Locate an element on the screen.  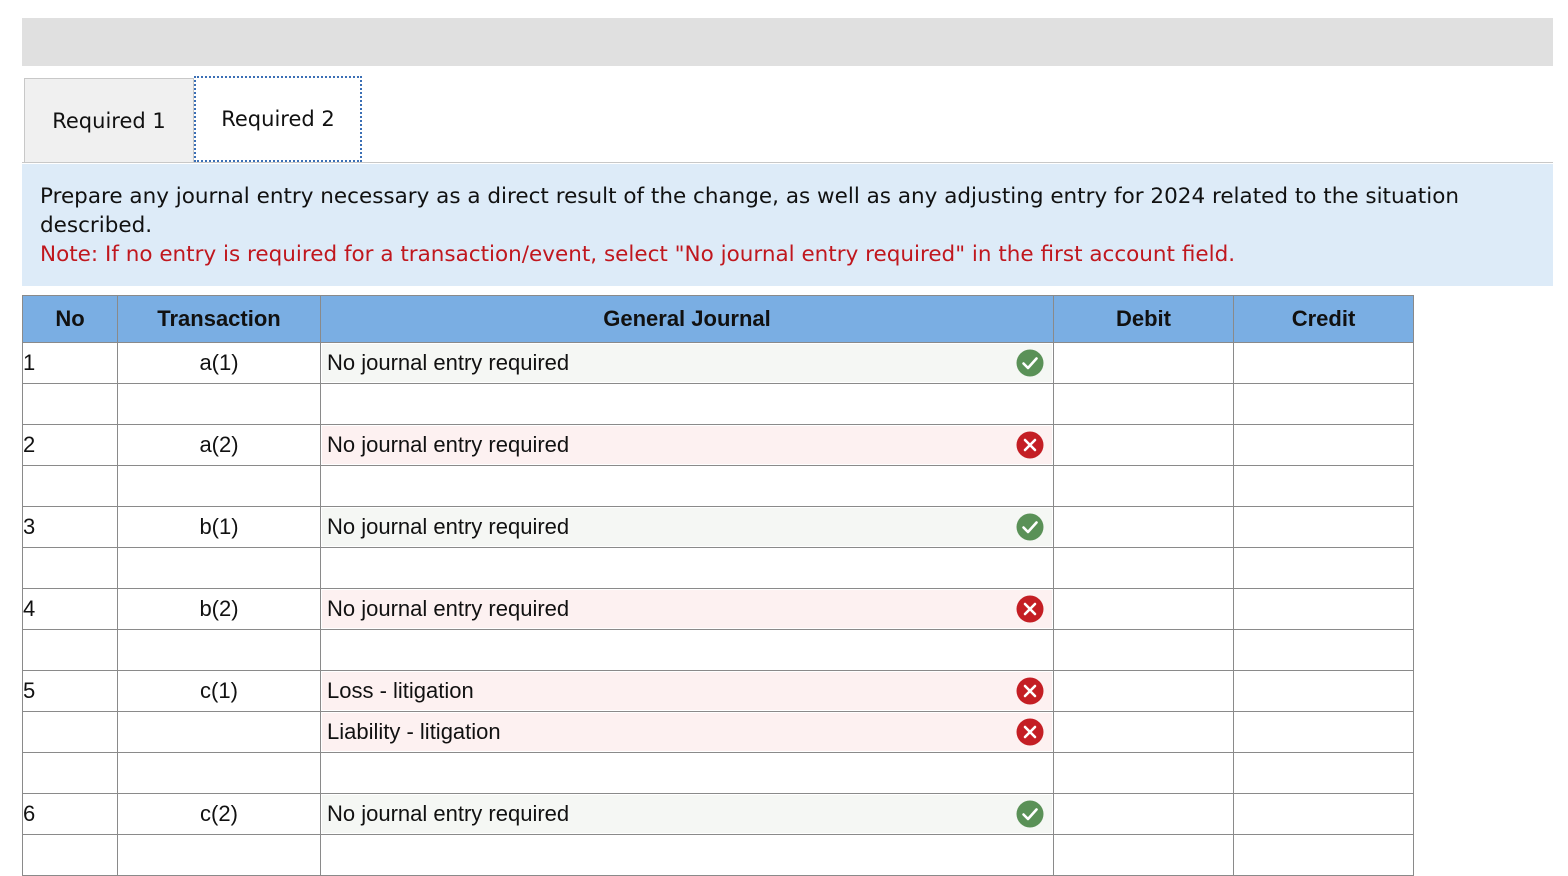
tab-divider is located at coordinates (787, 162).